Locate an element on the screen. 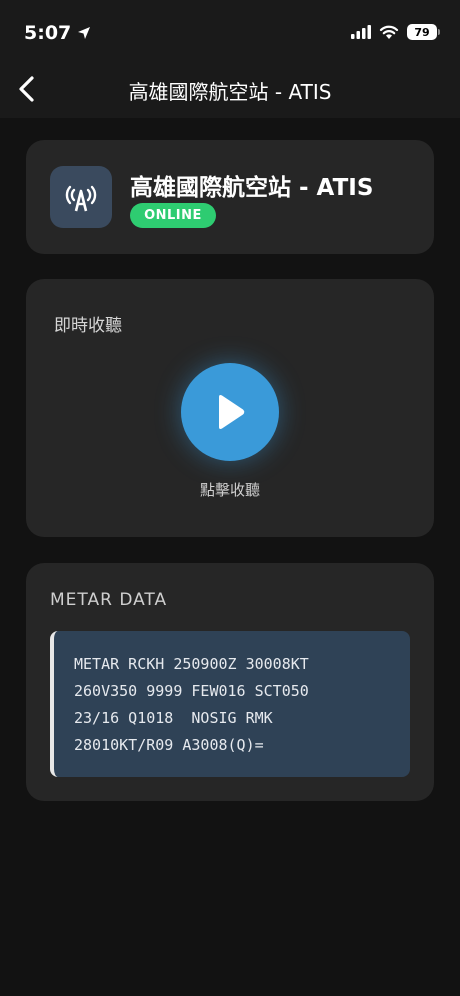 The width and height of the screenshot is (460, 996). battery-level: 79 is located at coordinates (422, 32).